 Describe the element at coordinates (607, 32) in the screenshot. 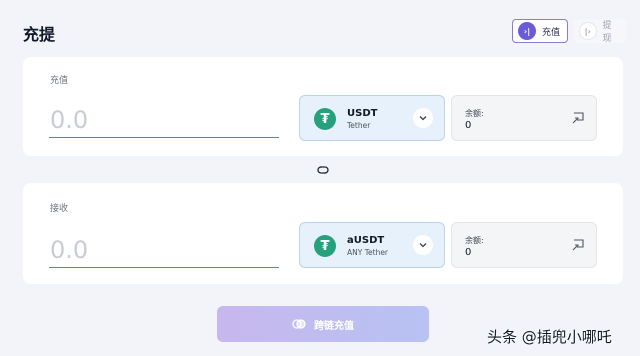

I see `withdraw-mode-label: 提现` at that location.